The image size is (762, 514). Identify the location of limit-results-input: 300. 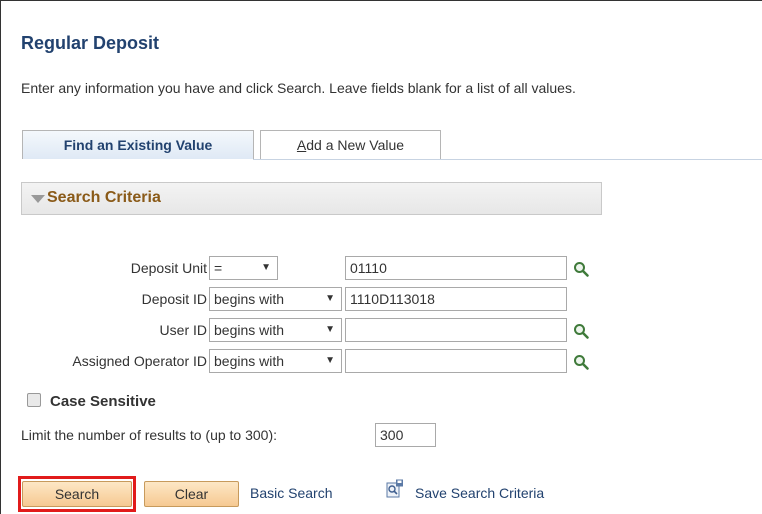
(405, 435).